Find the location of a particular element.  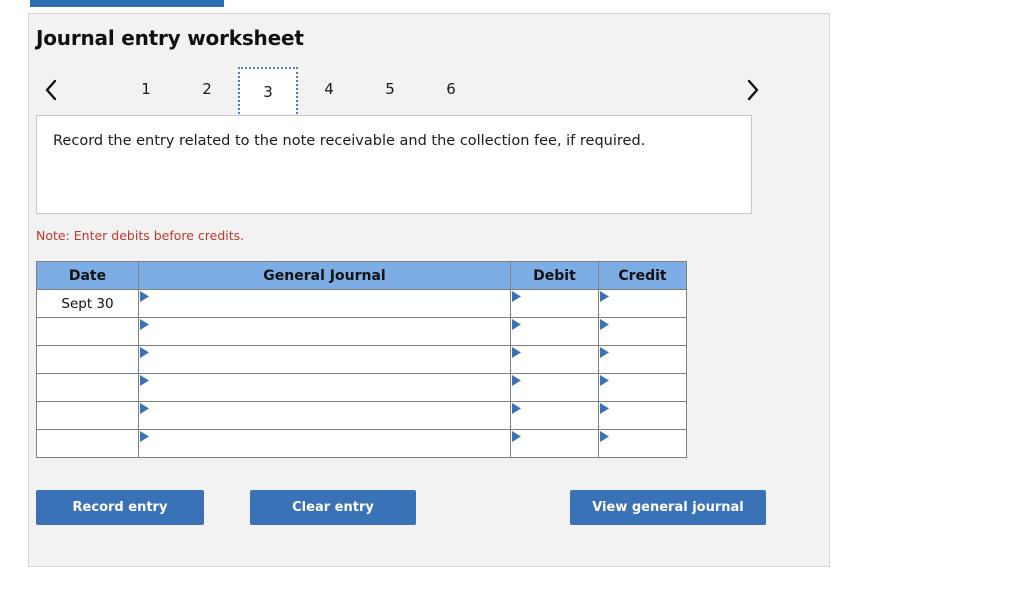

next-page-button is located at coordinates (753, 90).